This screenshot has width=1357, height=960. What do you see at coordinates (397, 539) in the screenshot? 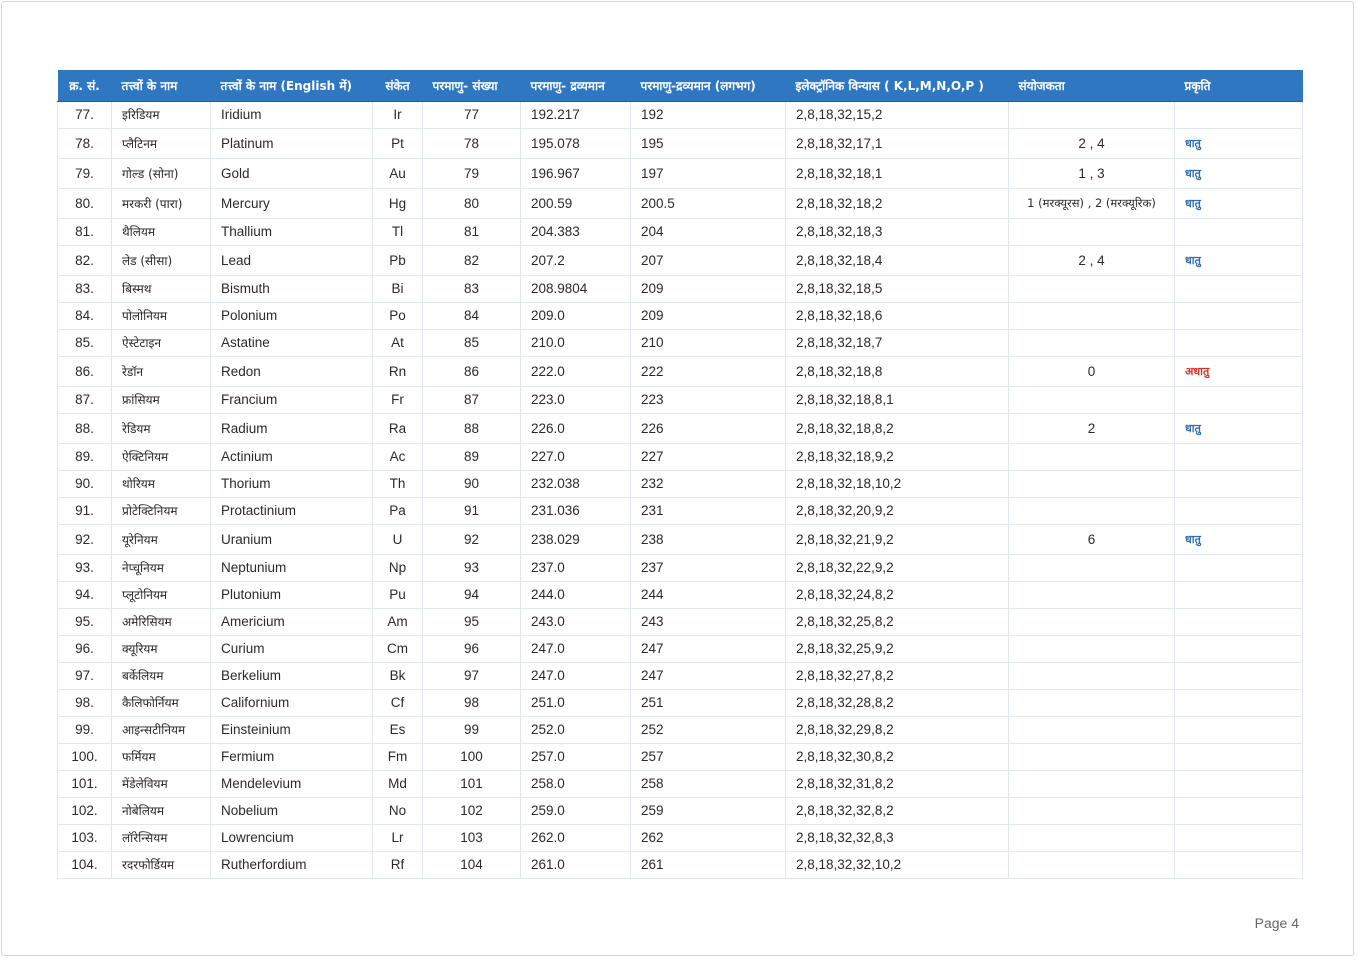
I see `symbol-cell: U` at bounding box center [397, 539].